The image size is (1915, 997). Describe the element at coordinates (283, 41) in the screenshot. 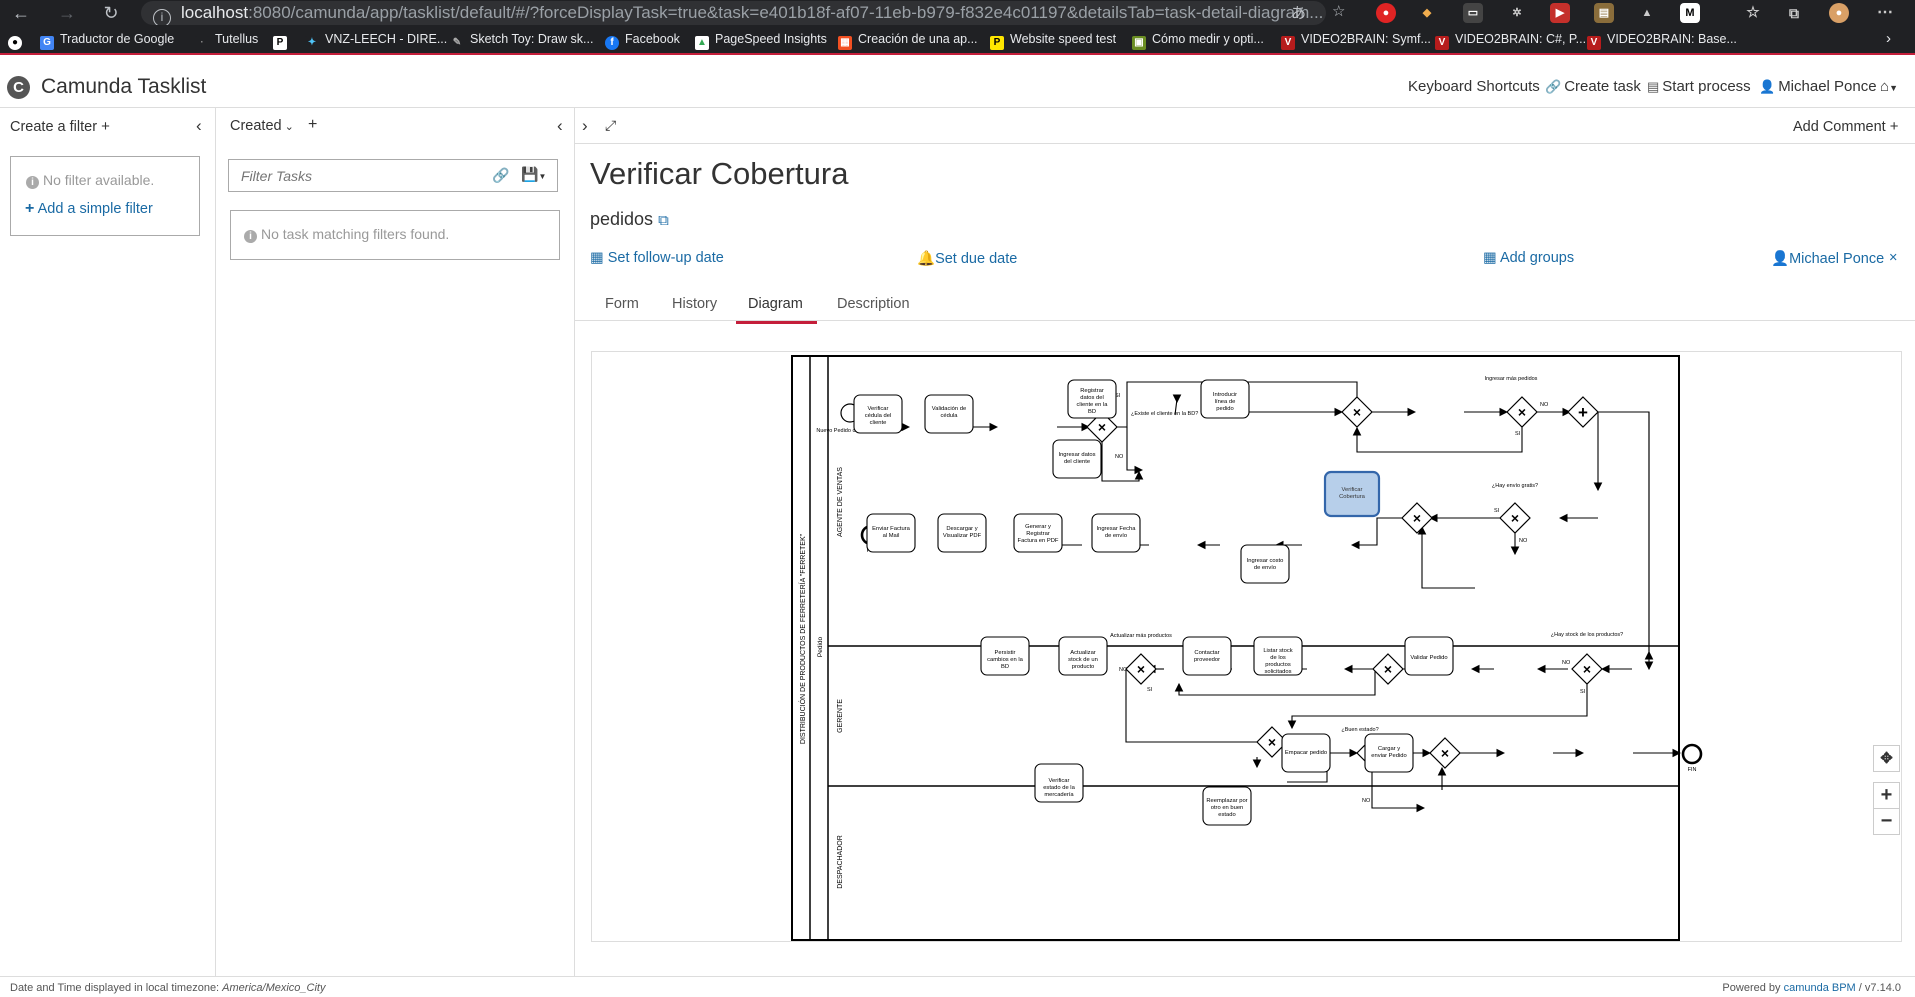

I see `bookmark-item: P` at that location.